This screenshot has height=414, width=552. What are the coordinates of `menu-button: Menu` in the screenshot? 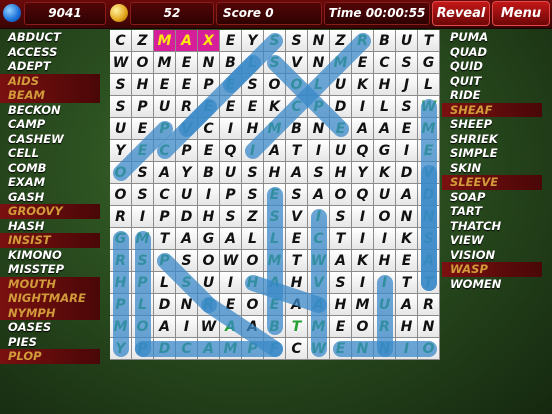 It's located at (521, 13).